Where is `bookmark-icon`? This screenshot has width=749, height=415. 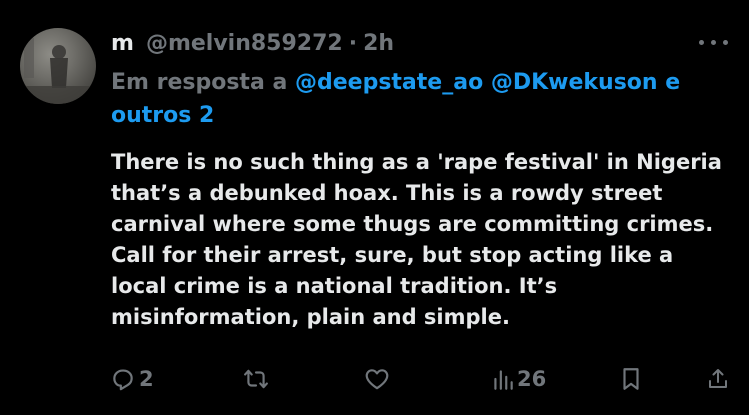 bookmark-icon is located at coordinates (631, 379).